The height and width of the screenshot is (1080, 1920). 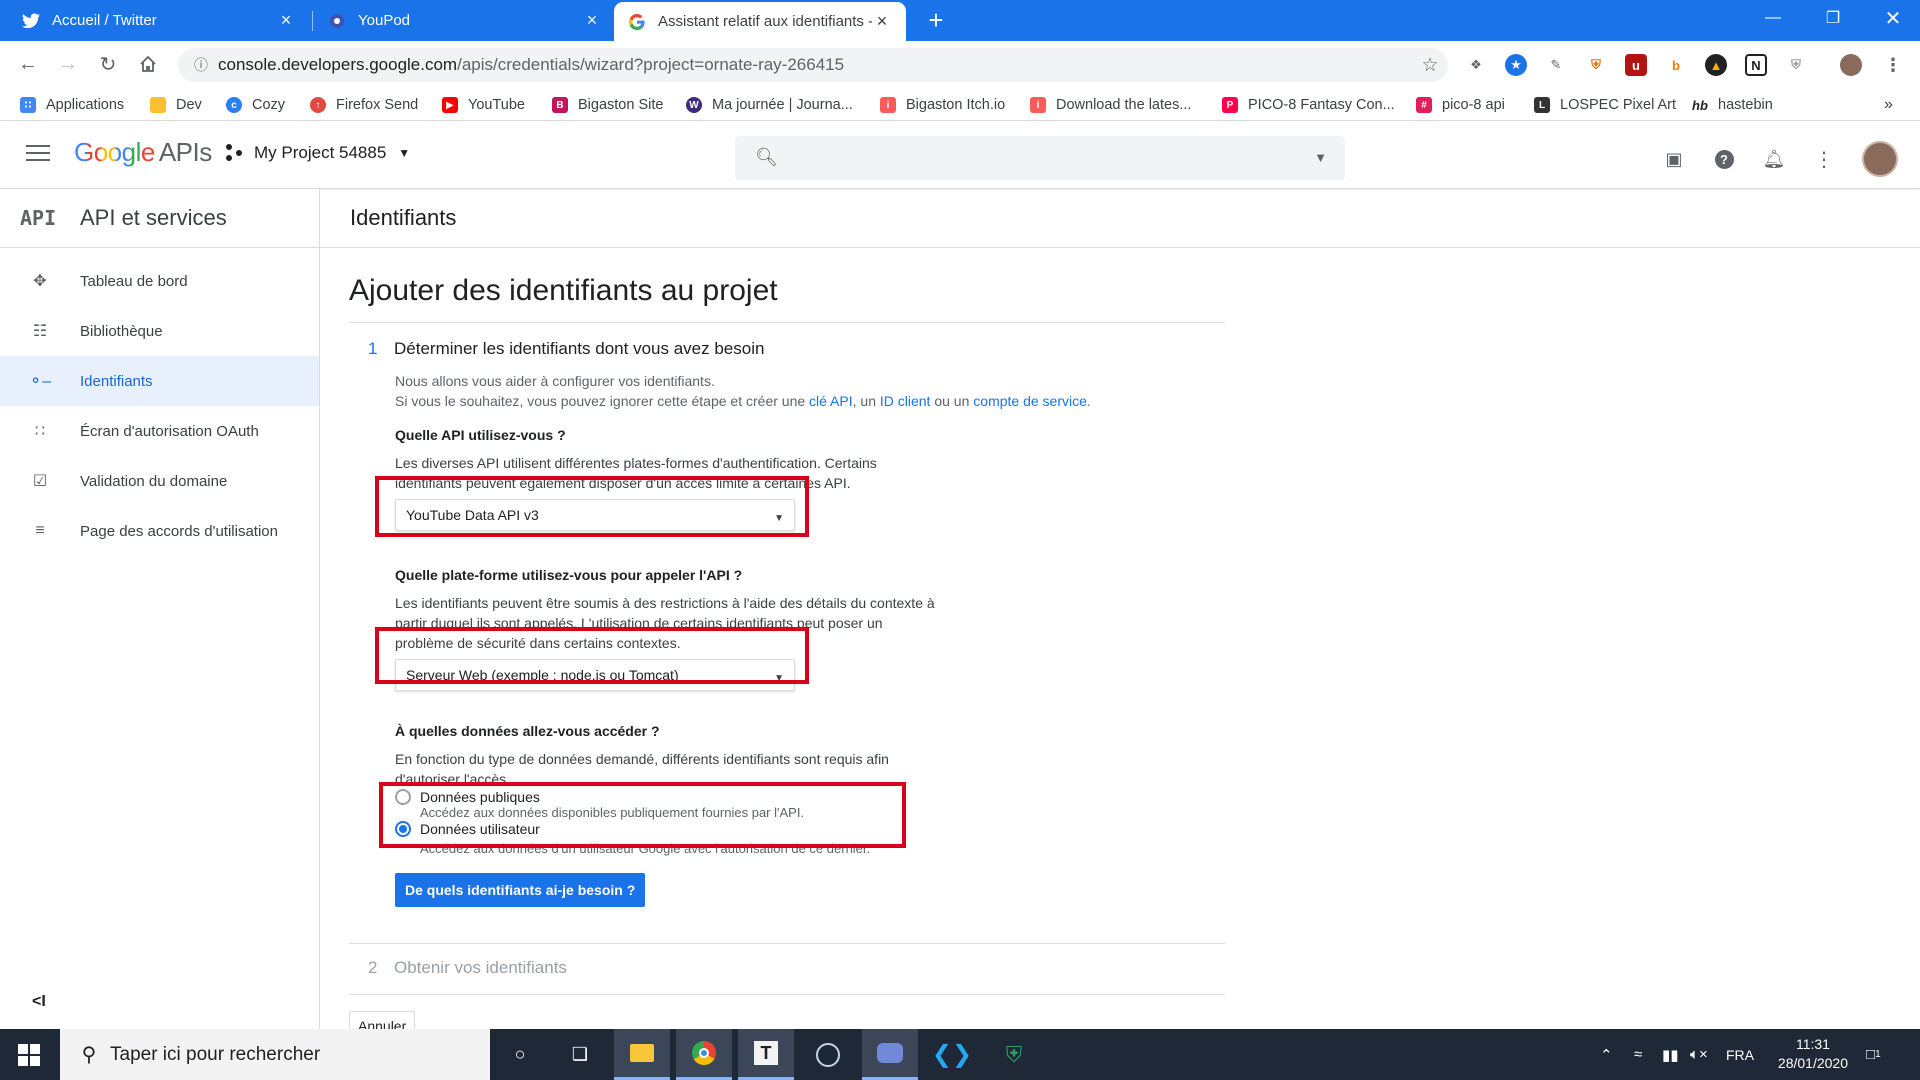 I want to click on network-icon: ≈, so click(x=1638, y=1054).